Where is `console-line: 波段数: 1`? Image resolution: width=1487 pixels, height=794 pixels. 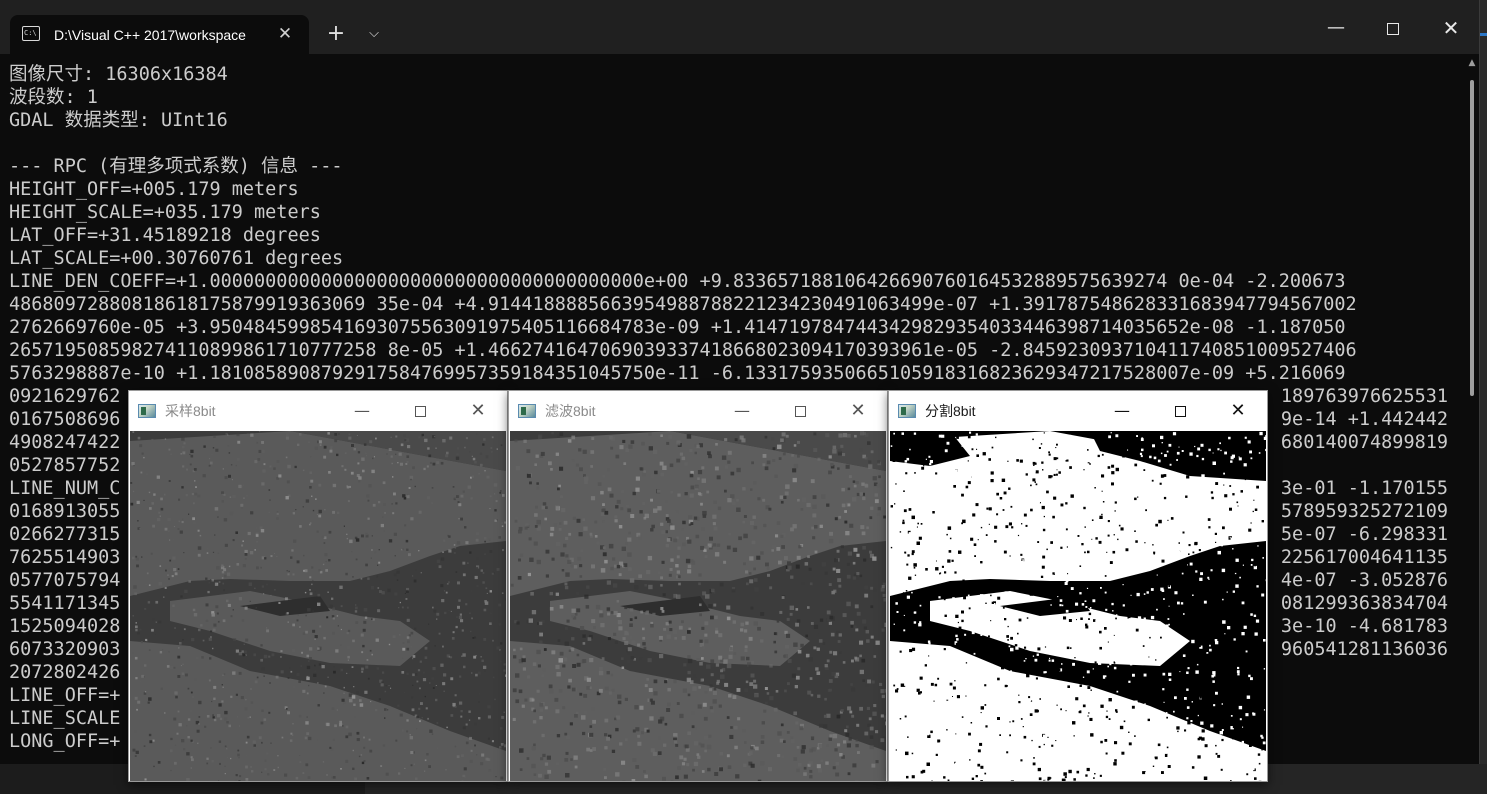
console-line: 波段数: 1 is located at coordinates (53, 97).